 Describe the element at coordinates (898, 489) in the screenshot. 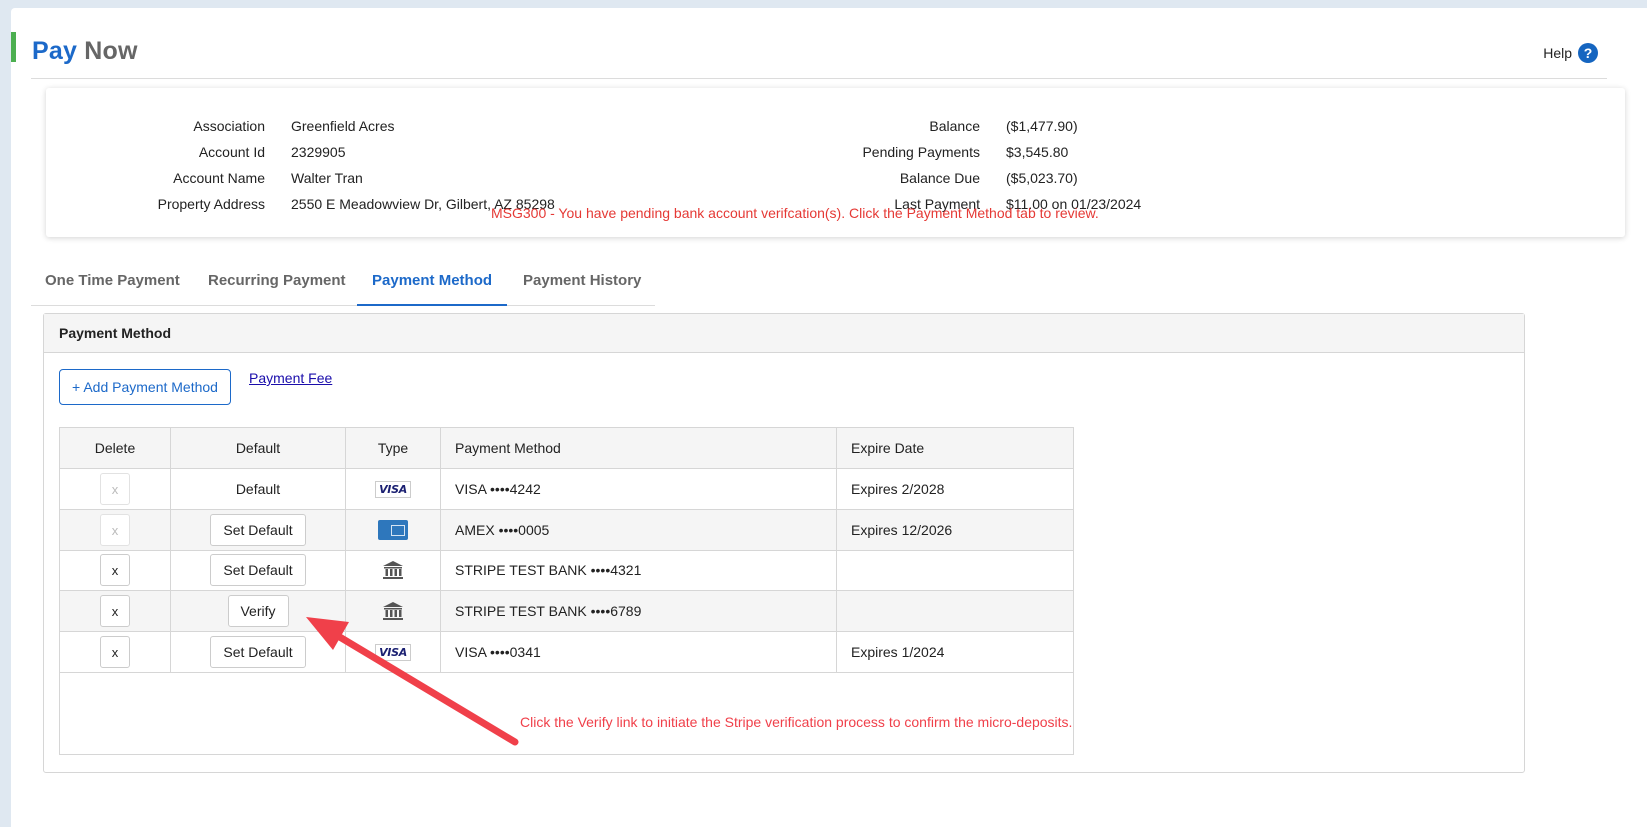

I see `expire-date-cell: Expires 2/2028` at that location.